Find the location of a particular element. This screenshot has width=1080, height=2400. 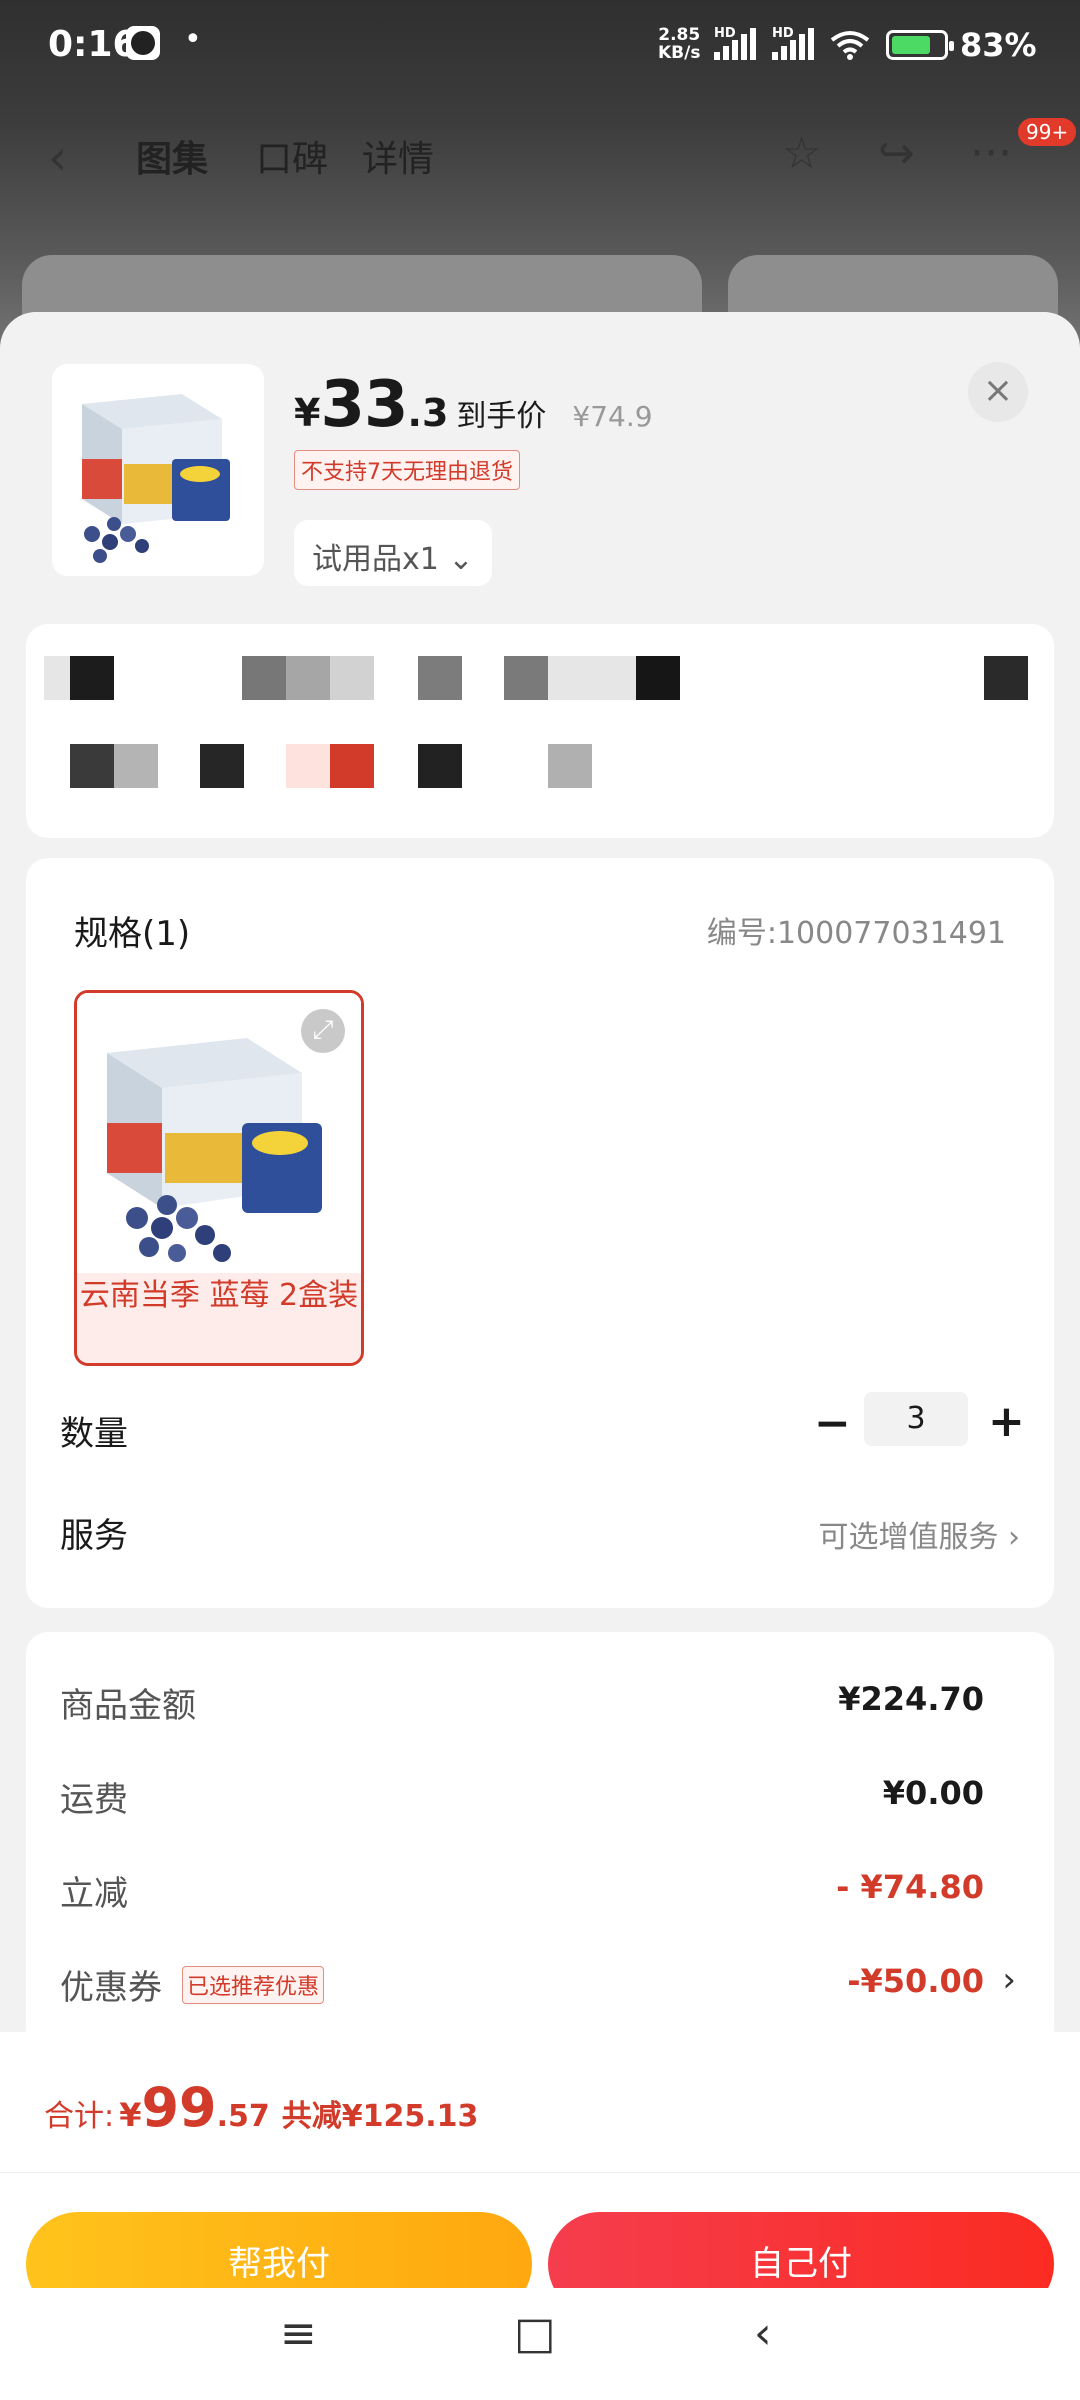

tab-details: 详情 is located at coordinates (398, 156).